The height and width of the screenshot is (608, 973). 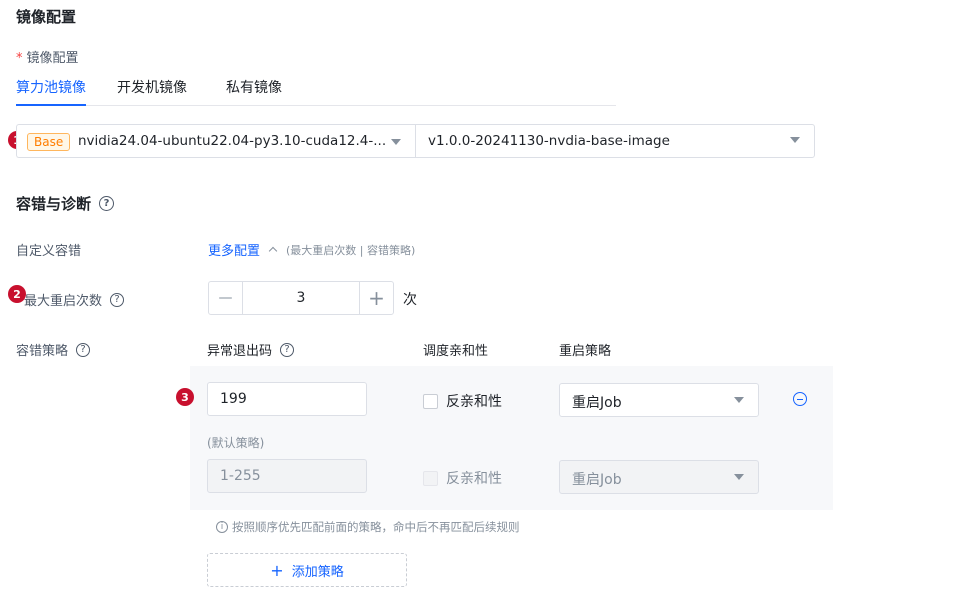 I want to click on active-tab-indicator, so click(x=51, y=105).